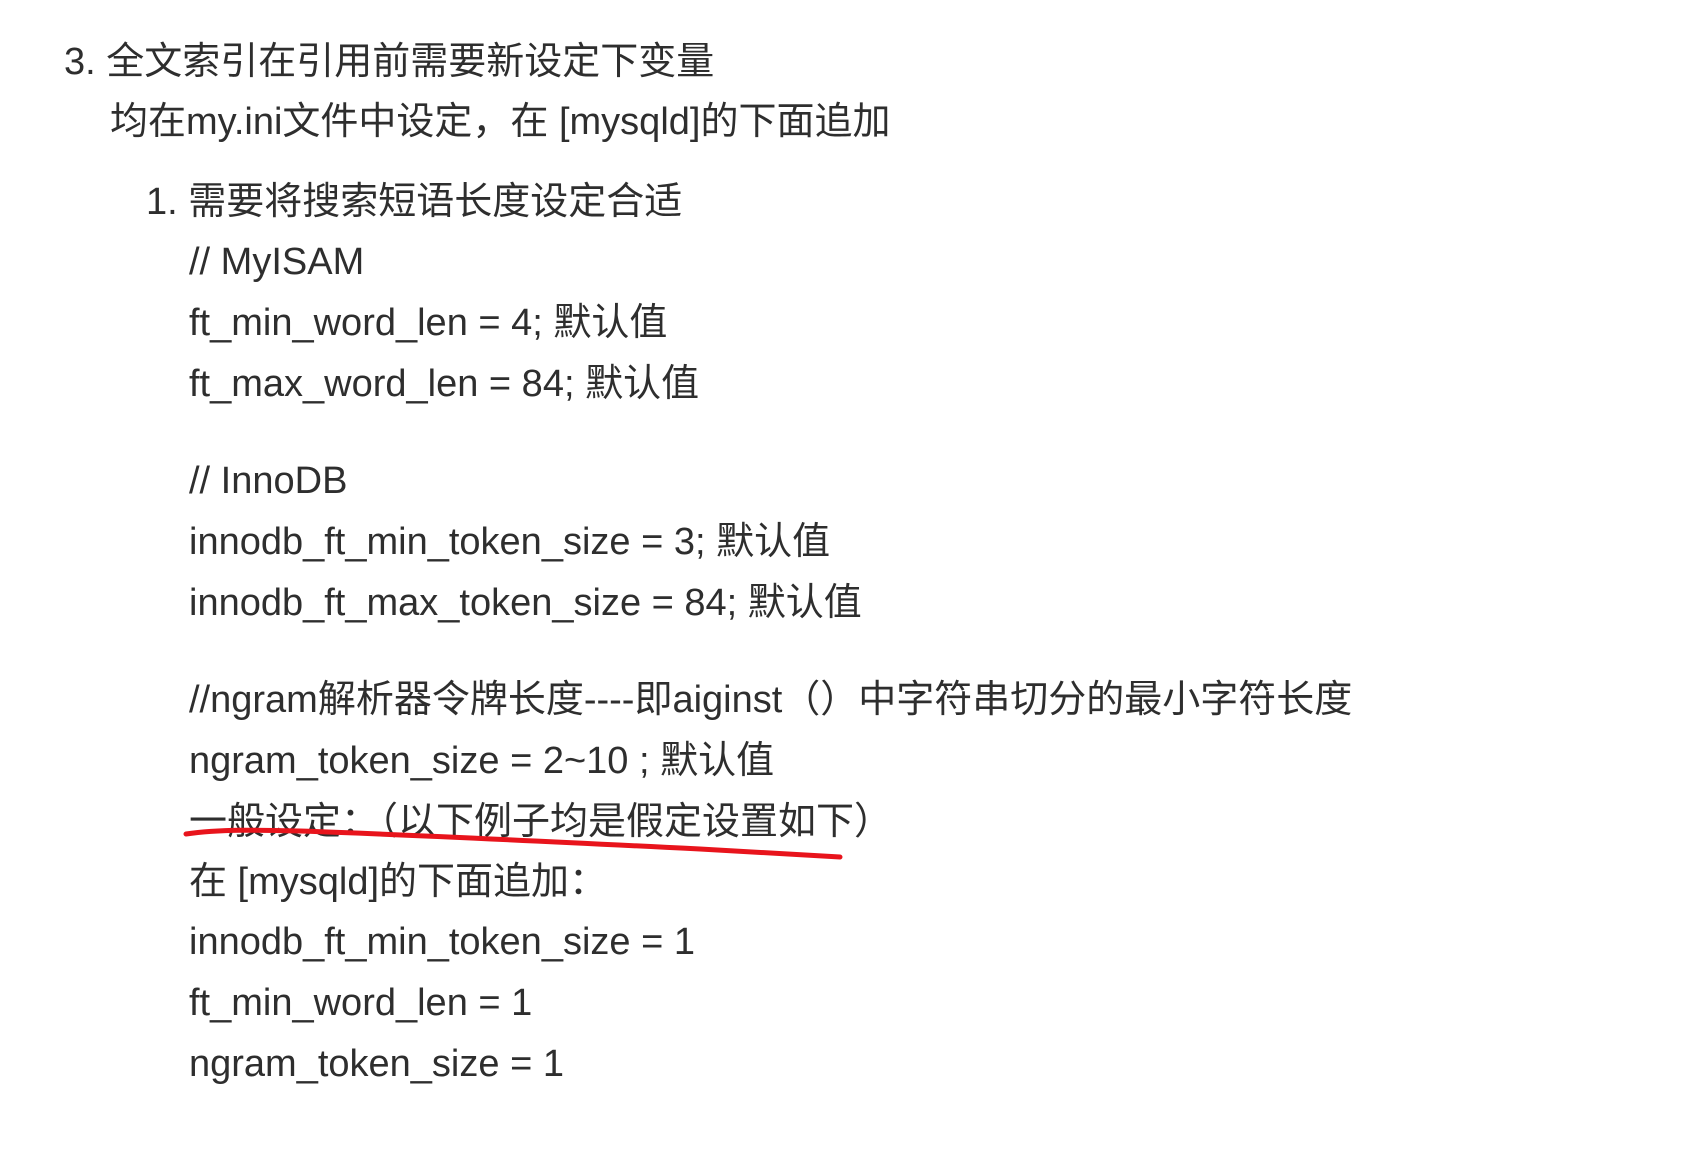 This screenshot has width=1683, height=1172. What do you see at coordinates (398, 882) in the screenshot?
I see `general-append-note: 在 [mysqld]的下面追加：` at bounding box center [398, 882].